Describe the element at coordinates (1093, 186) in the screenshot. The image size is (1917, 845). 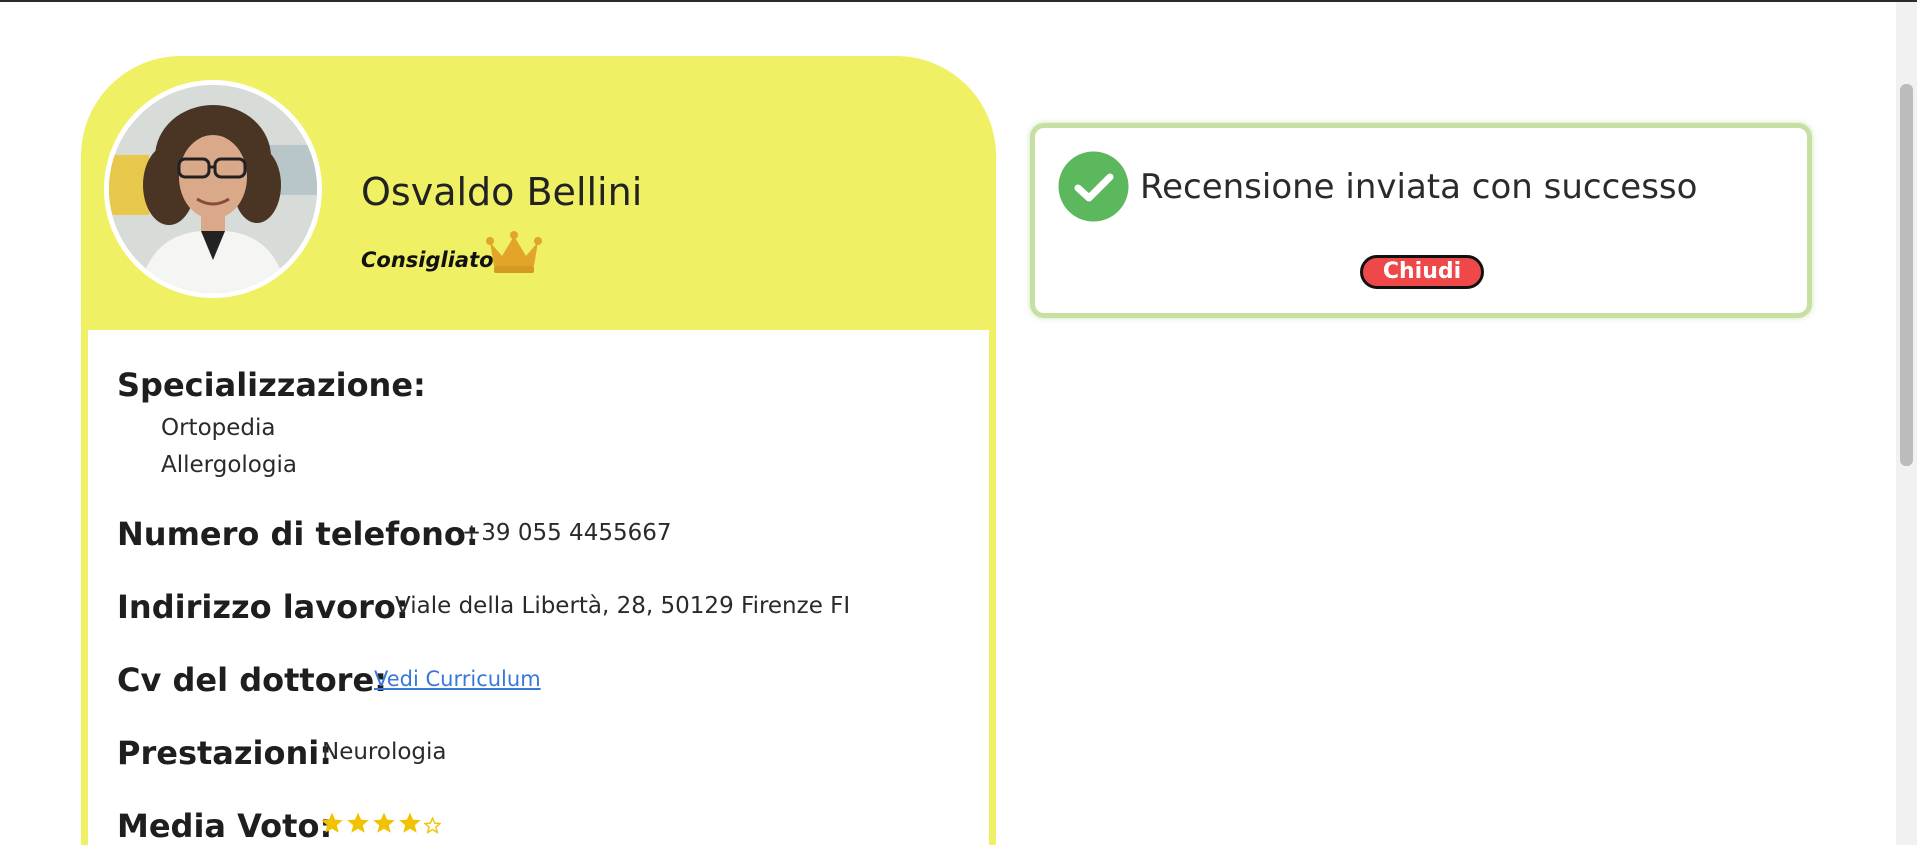
I see `check-circle-icon` at that location.